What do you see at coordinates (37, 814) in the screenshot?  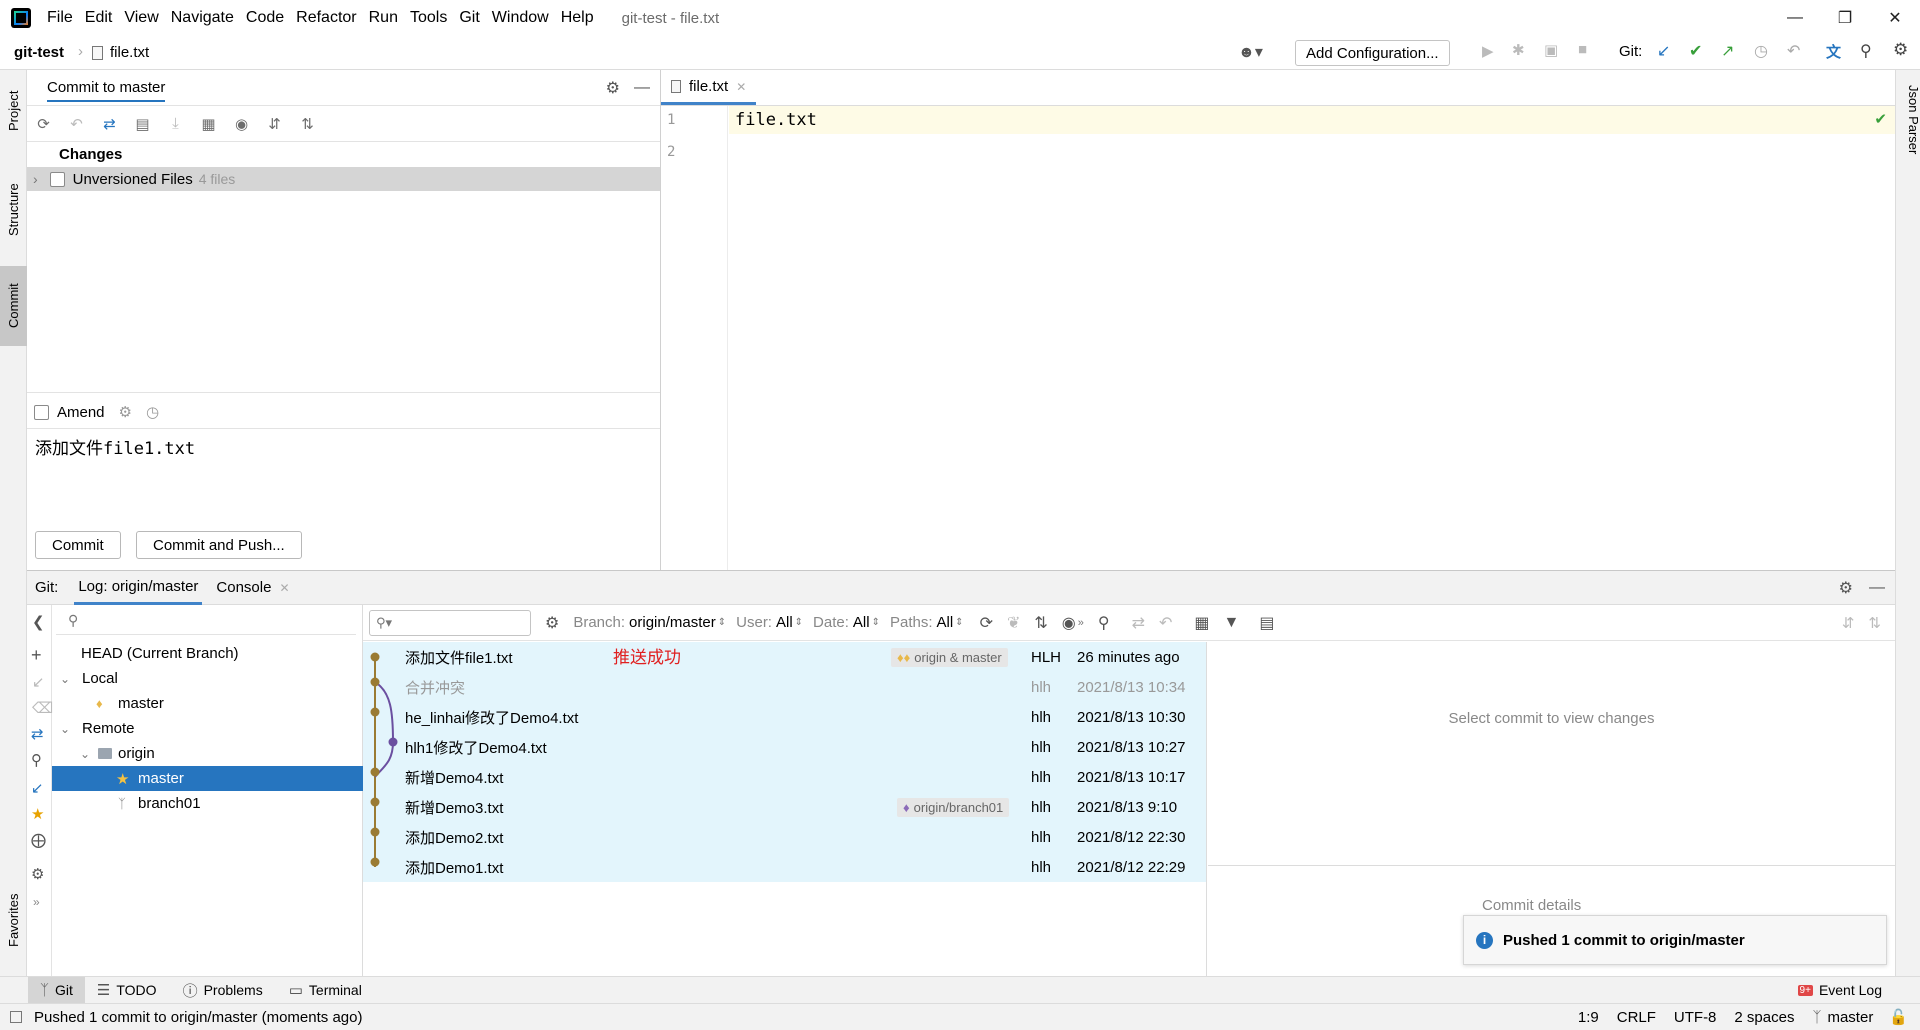 I see `favorite-star-icon: ★` at bounding box center [37, 814].